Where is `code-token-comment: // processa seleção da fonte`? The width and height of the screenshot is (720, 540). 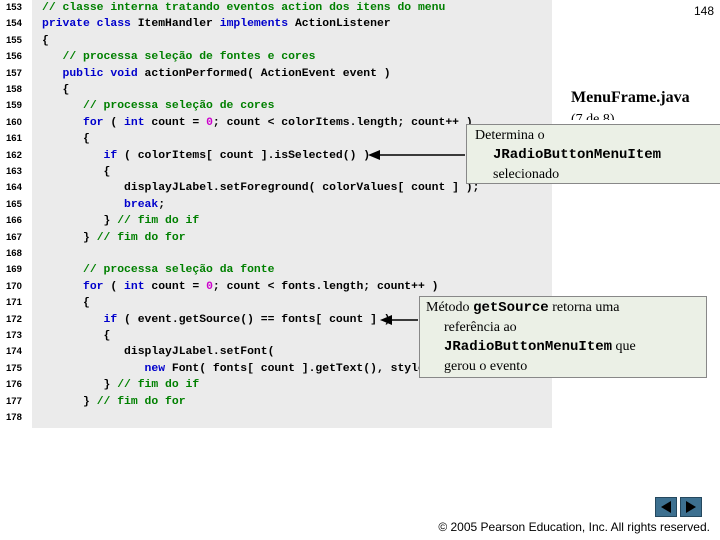 code-token-comment: // processa seleção da fonte is located at coordinates (158, 270).